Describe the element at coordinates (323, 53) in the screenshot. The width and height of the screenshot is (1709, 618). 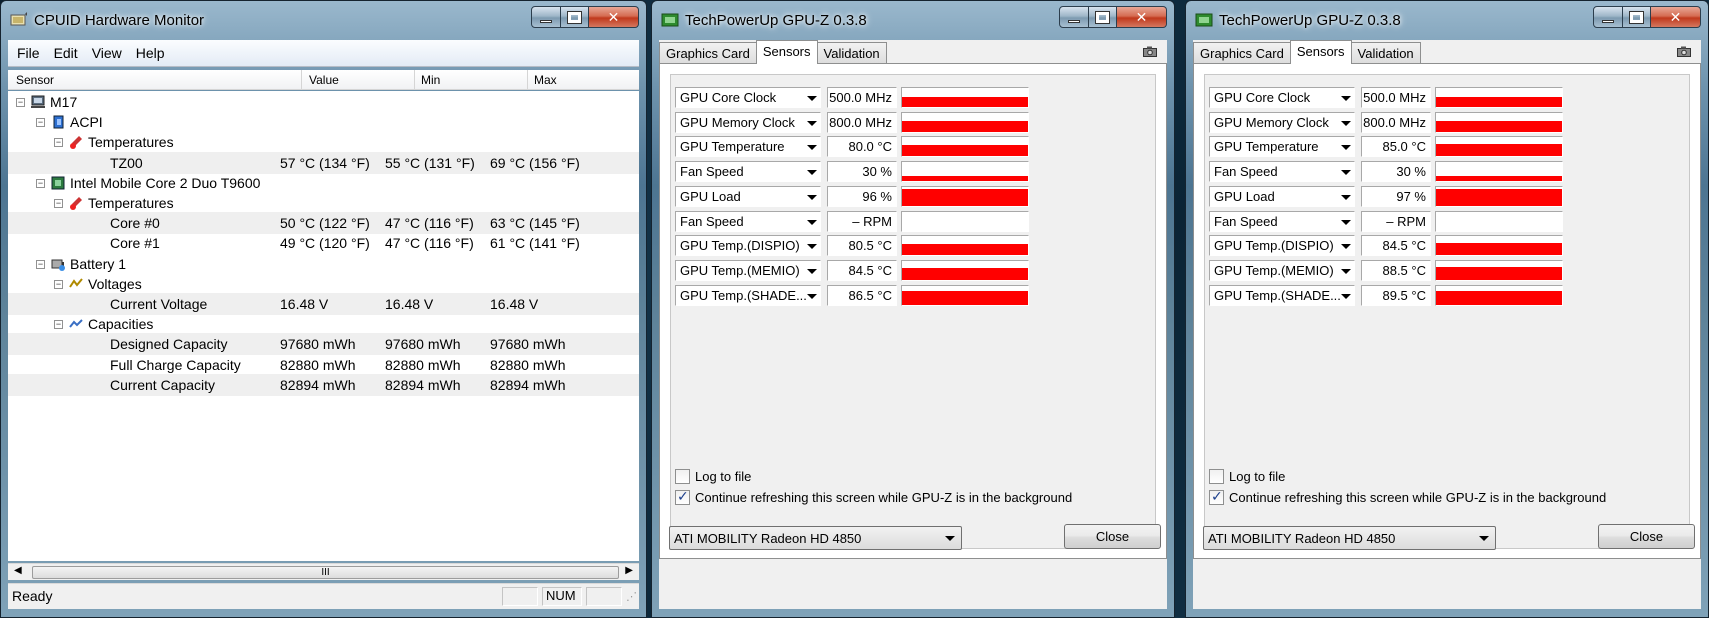
I see `menu-bar: File Edit View Help` at that location.